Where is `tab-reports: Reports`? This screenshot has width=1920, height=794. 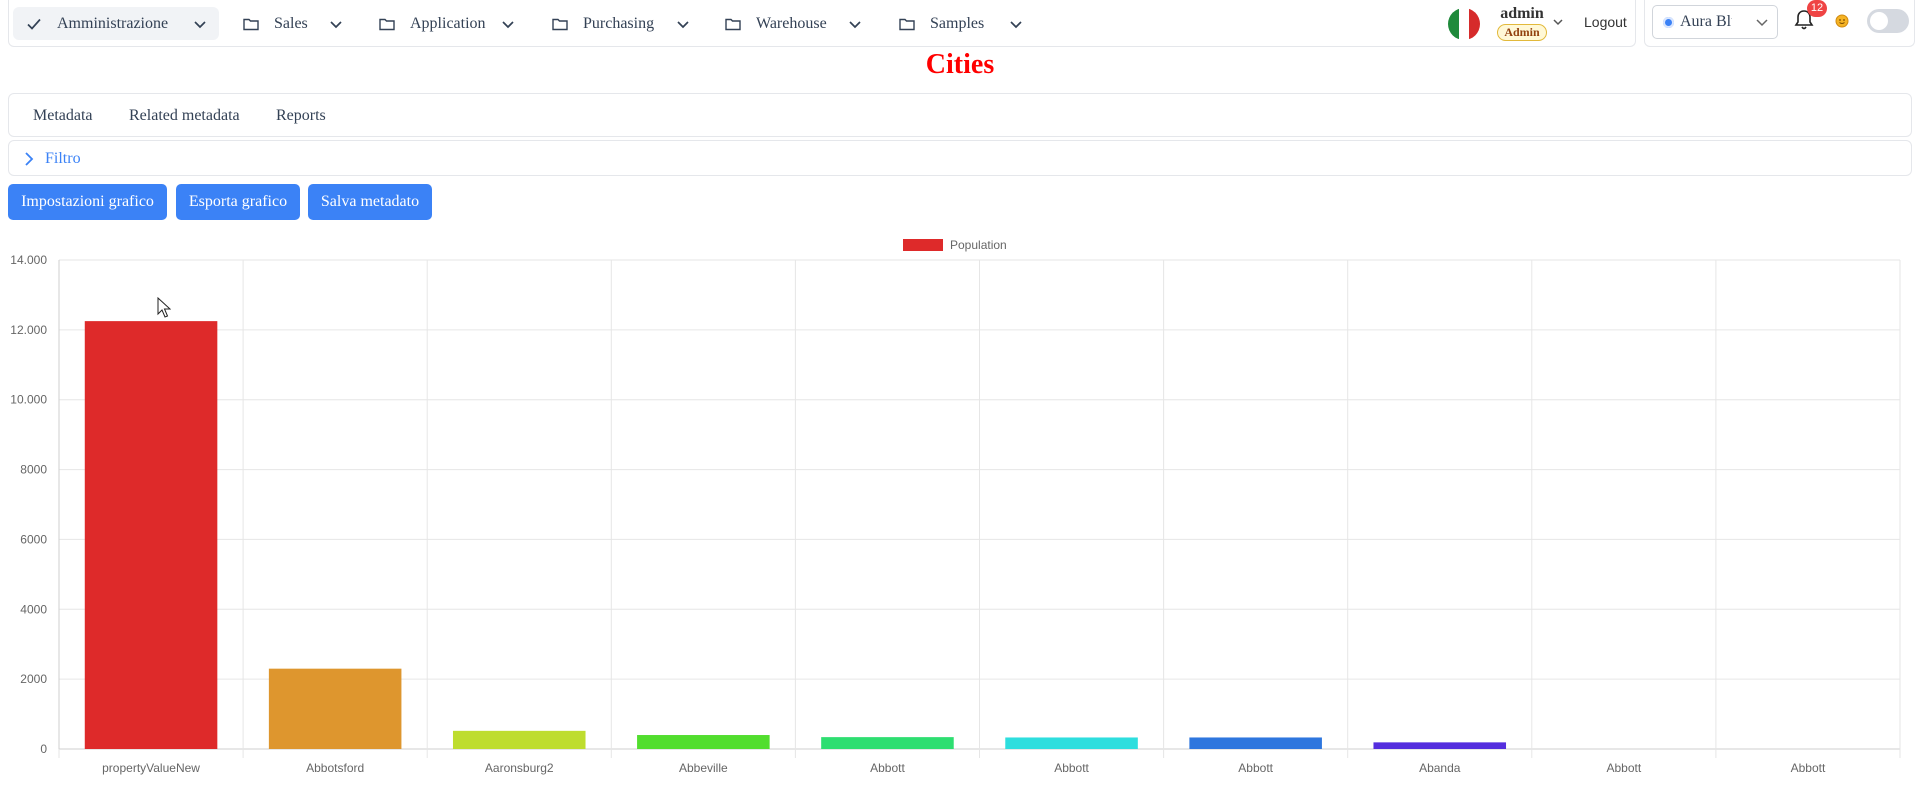
tab-reports: Reports is located at coordinates (301, 116).